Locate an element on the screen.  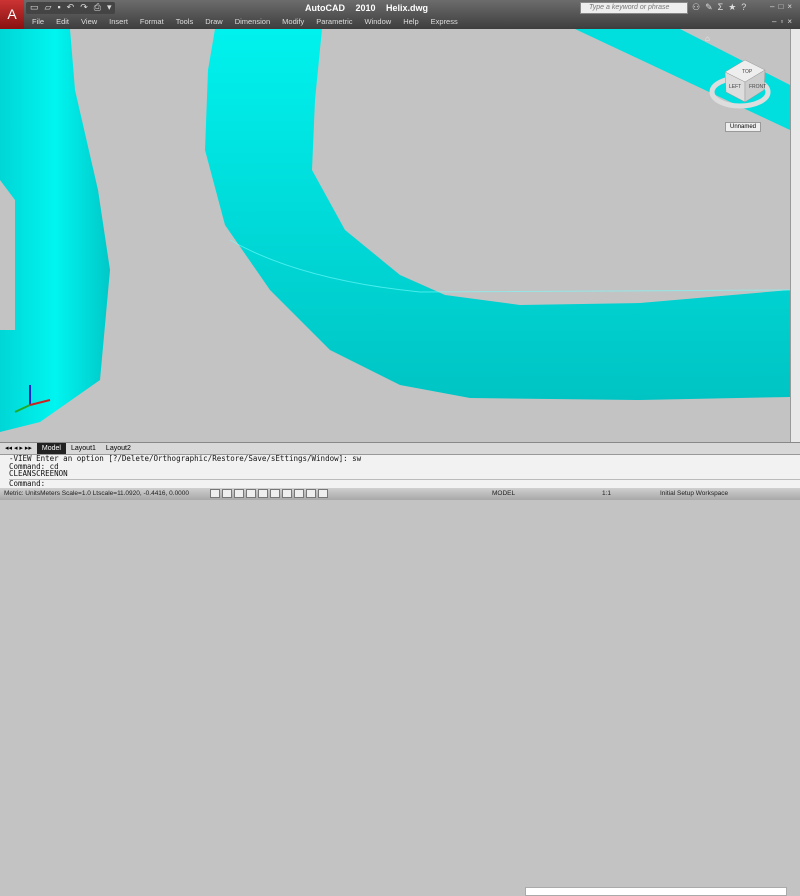
svg-text: LEFT is located at coordinates (735, 87).